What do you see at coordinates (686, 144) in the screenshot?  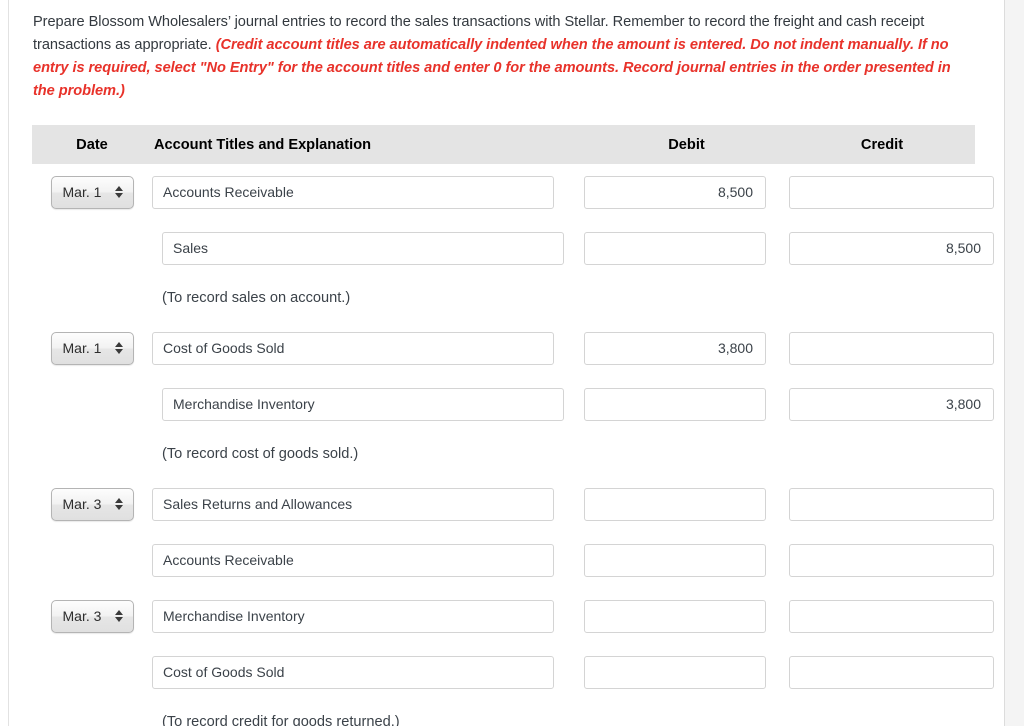 I see `column-header-debit: Debit` at bounding box center [686, 144].